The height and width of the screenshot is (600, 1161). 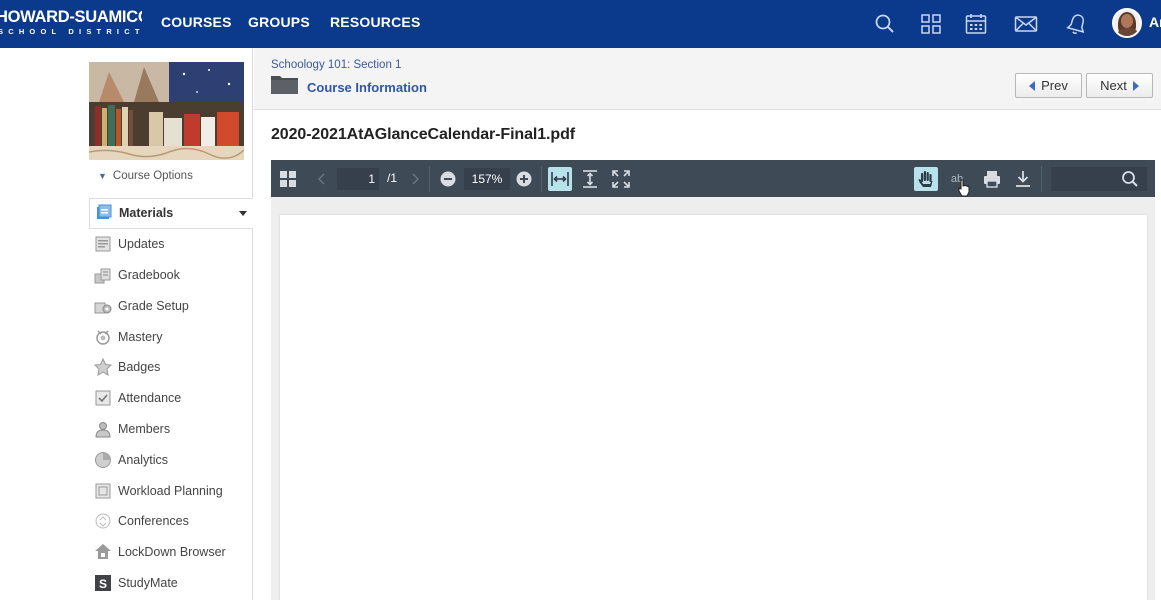 I want to click on sidebar-item-label: Analytics, so click(x=143, y=459).